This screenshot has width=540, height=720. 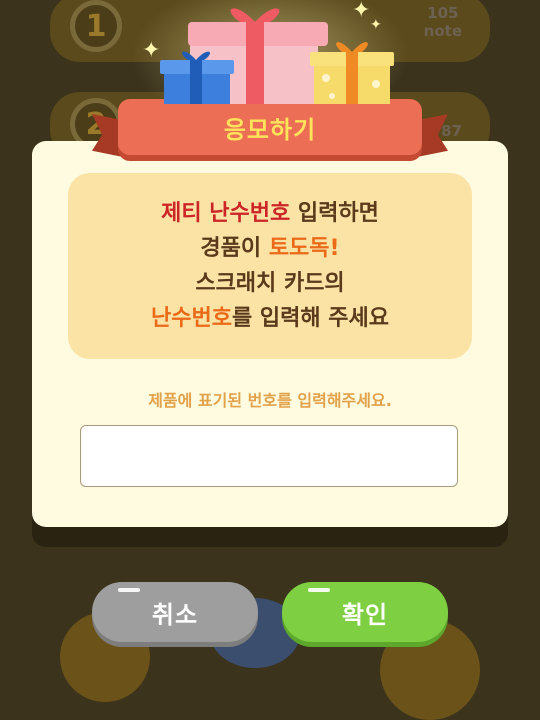 What do you see at coordinates (270, 283) in the screenshot?
I see `instruction-line-3: 스크래치 카드의` at bounding box center [270, 283].